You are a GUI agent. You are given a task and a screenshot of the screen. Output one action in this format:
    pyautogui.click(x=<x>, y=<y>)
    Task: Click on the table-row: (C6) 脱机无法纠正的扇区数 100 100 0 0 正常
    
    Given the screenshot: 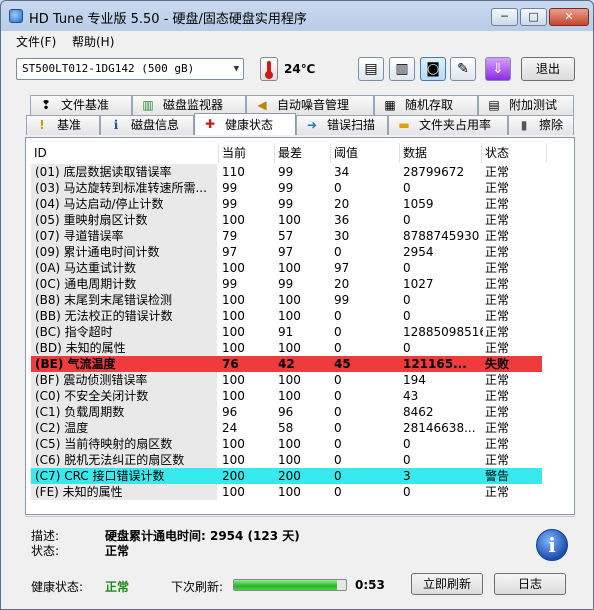 What is the action you would take?
    pyautogui.click(x=286, y=460)
    